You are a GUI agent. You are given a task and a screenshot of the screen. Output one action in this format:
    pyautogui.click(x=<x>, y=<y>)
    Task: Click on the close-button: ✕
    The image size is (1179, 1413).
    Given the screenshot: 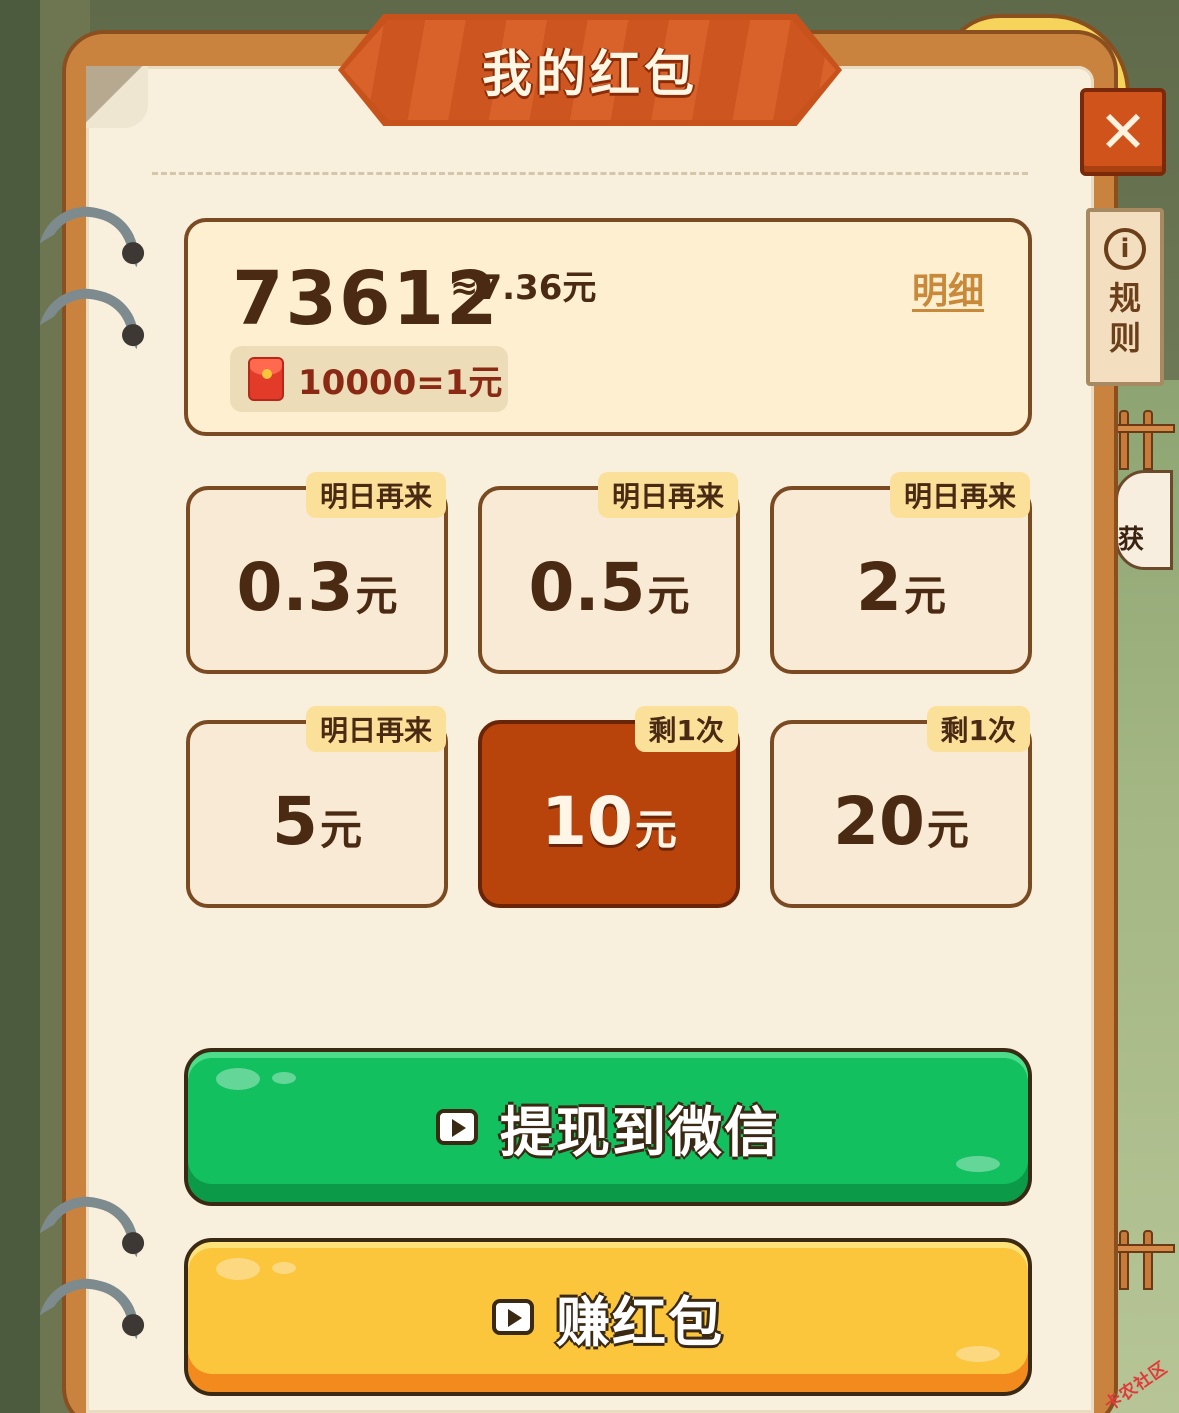 What is the action you would take?
    pyautogui.click(x=1123, y=132)
    